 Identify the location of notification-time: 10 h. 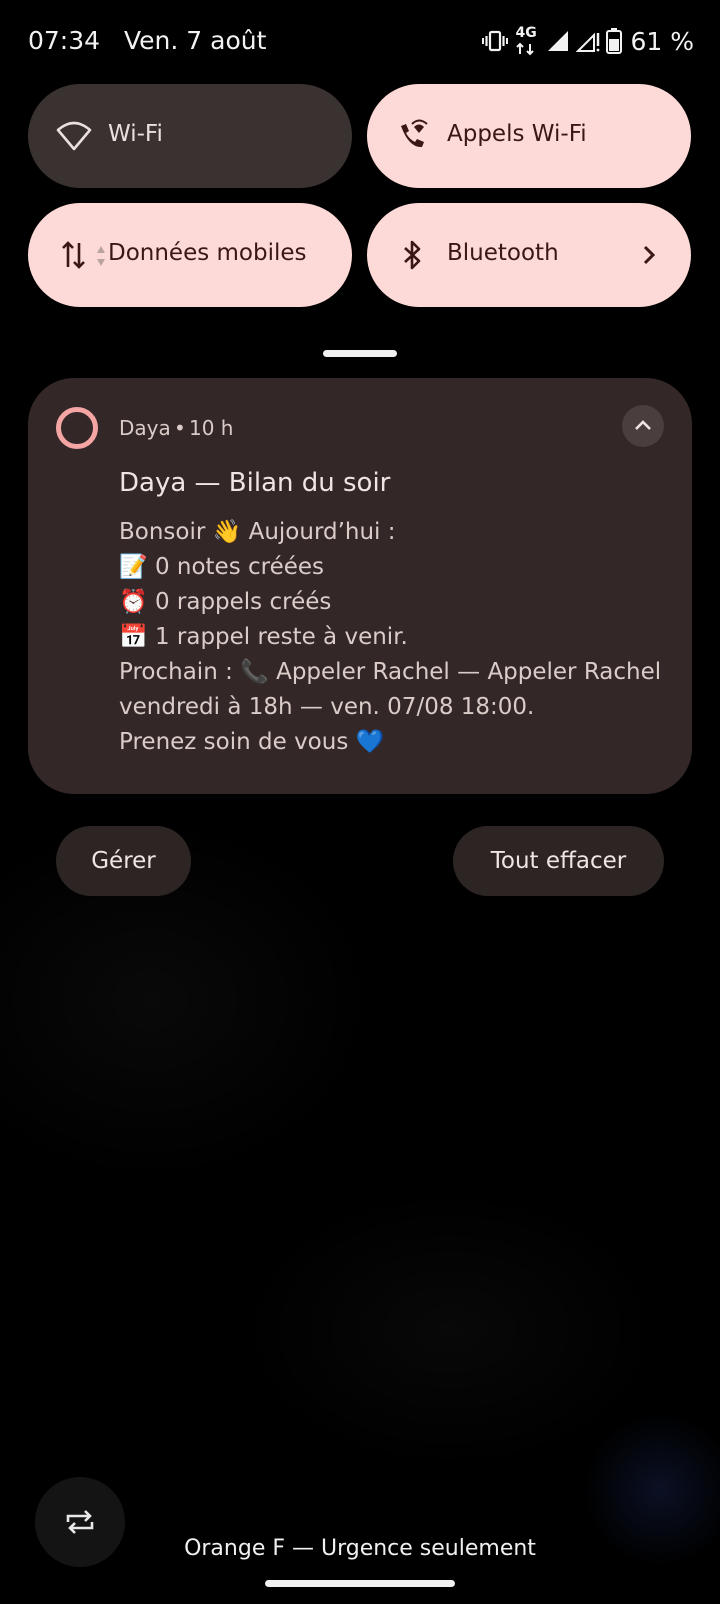
(211, 428).